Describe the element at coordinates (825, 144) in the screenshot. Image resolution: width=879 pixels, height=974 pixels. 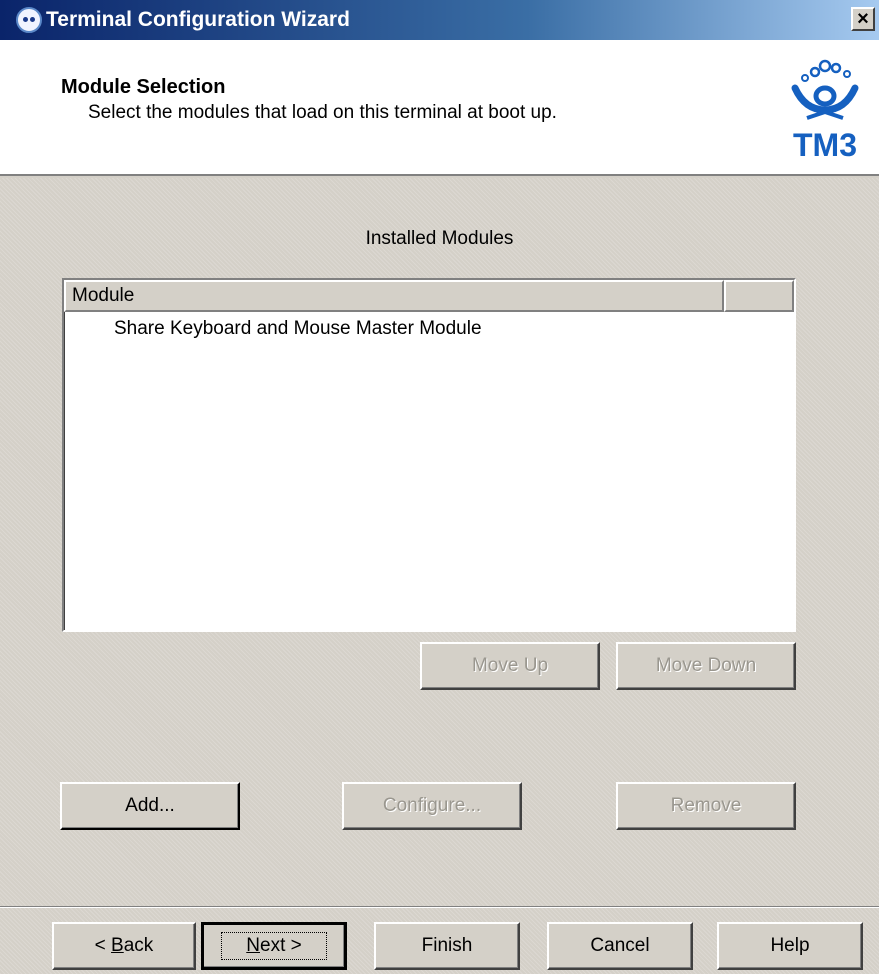
I see `logo-text: TM3` at that location.